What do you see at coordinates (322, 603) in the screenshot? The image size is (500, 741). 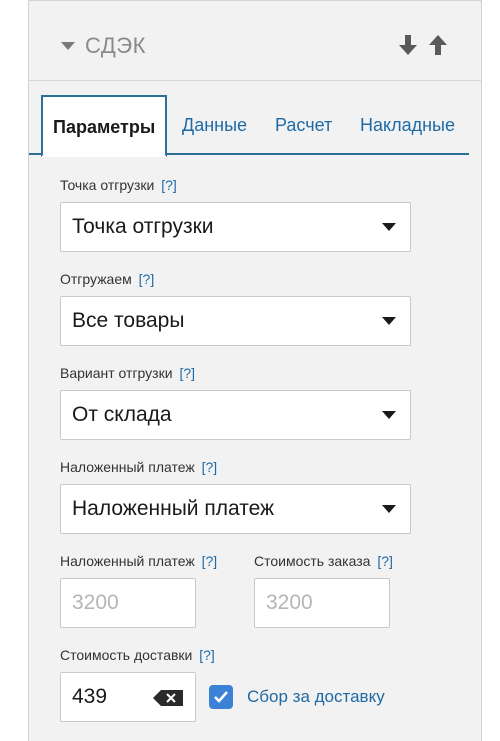 I see `order-cost-input: 3200` at bounding box center [322, 603].